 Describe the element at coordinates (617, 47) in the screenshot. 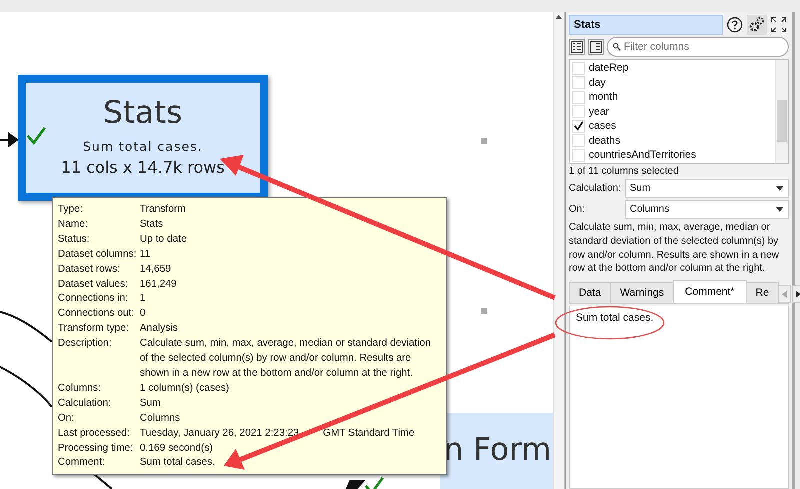

I see `search-icon` at that location.